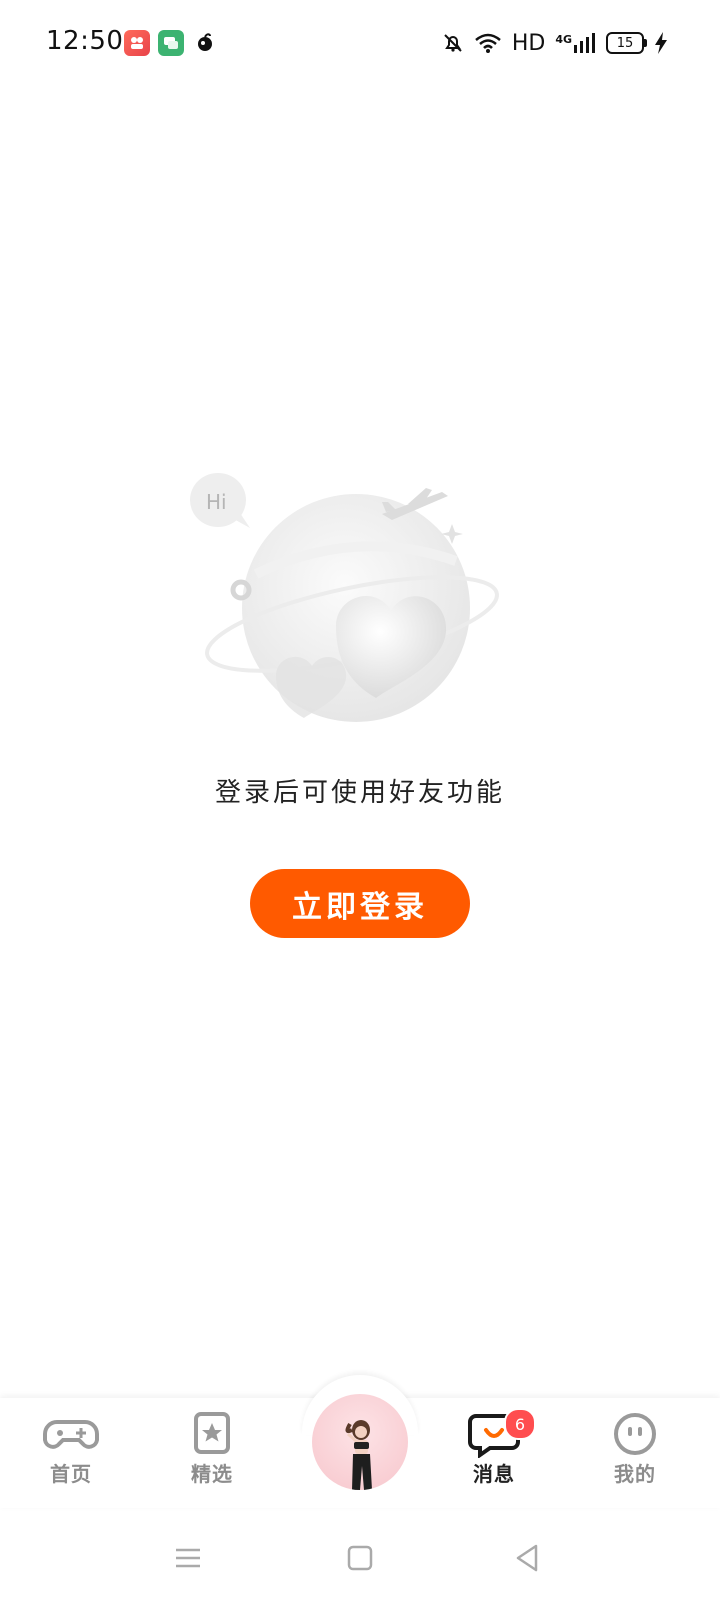 Image resolution: width=720 pixels, height=1600 pixels. Describe the element at coordinates (137, 43) in the screenshot. I see `app-notification-icon` at that location.